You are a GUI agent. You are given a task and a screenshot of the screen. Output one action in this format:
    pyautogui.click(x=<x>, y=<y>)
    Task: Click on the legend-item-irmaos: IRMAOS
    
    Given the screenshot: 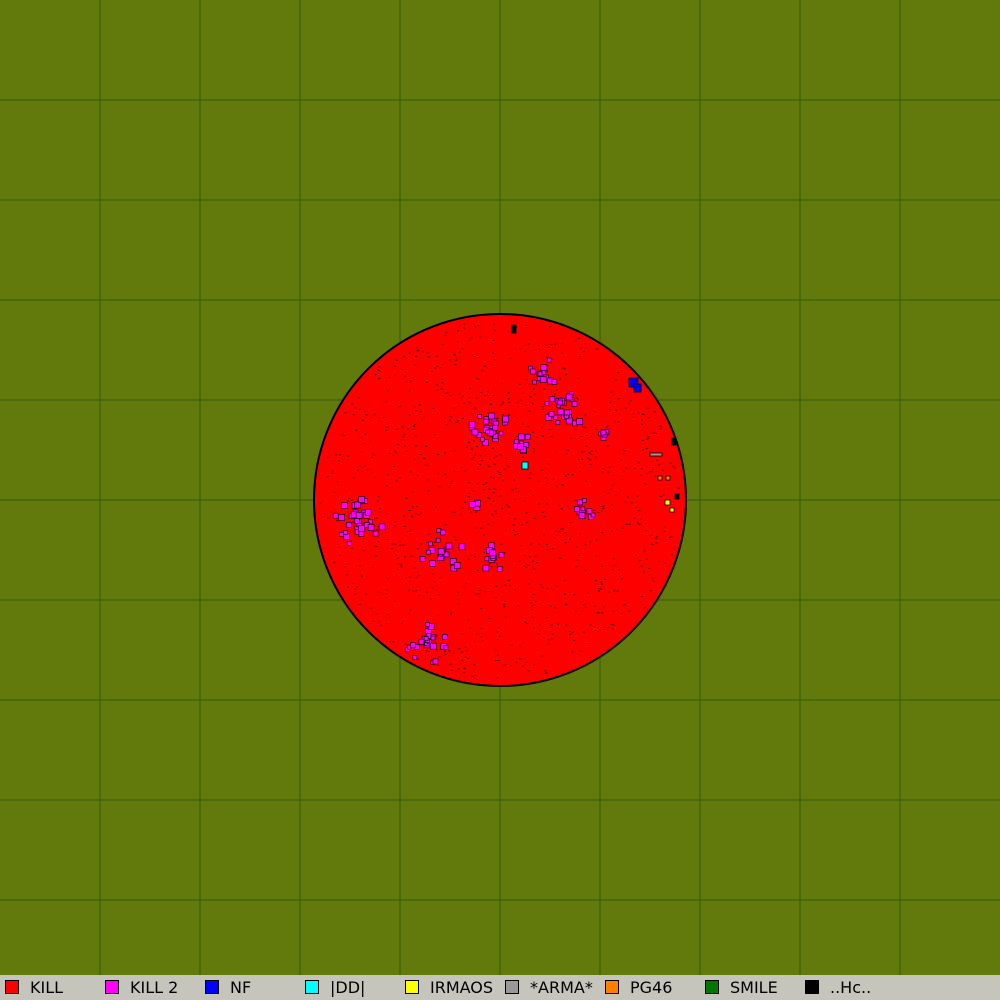 What is the action you would take?
    pyautogui.click(x=450, y=987)
    